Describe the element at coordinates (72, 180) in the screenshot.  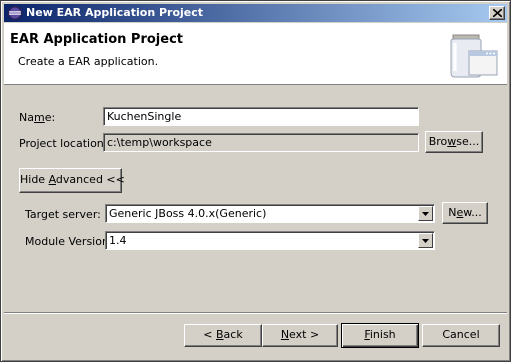
I see `hide-advanced-button: Hide Advanced <<` at that location.